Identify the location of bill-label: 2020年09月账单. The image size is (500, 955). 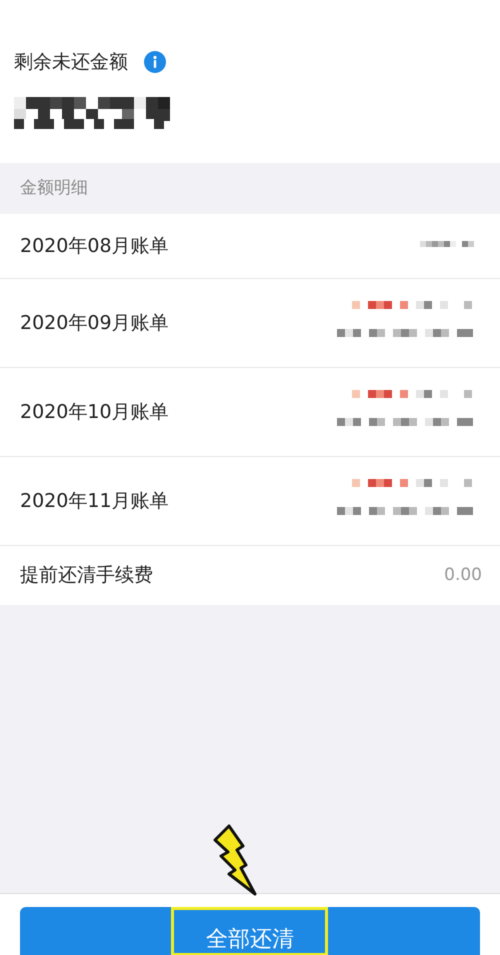
(94, 323).